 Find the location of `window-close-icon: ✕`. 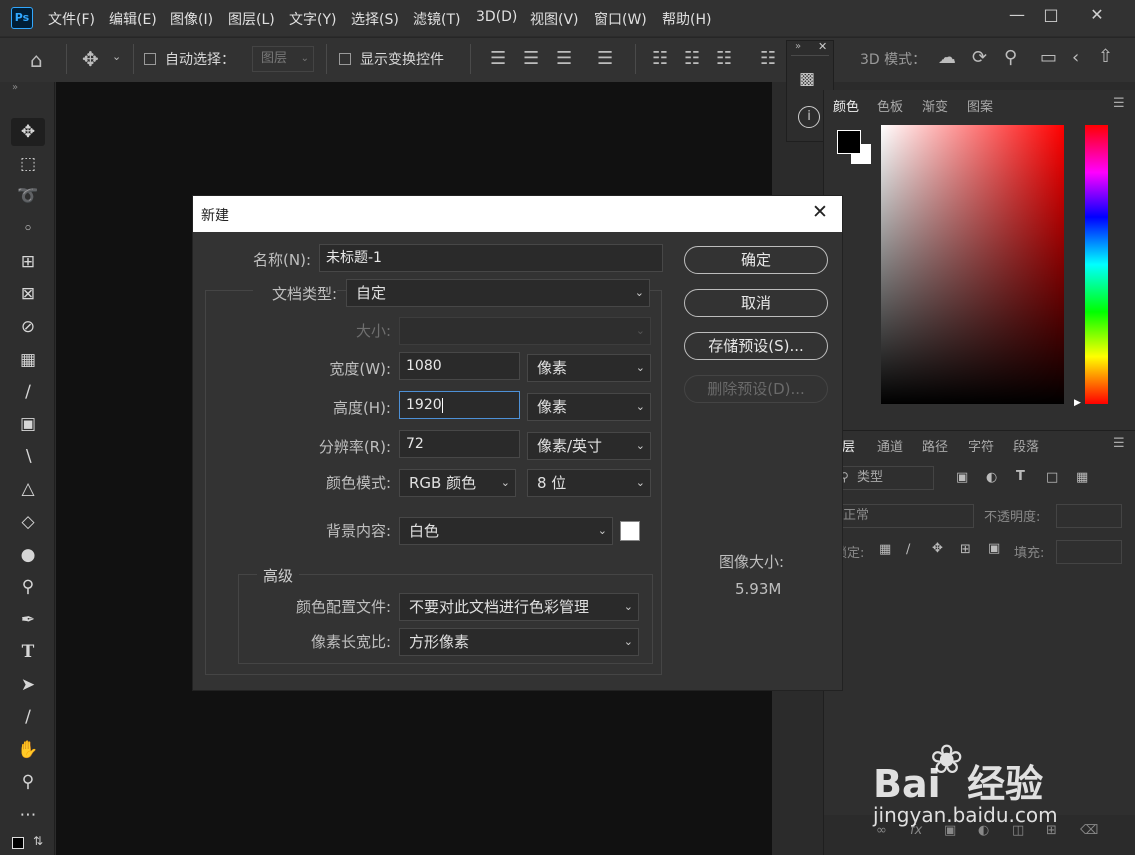

window-close-icon: ✕ is located at coordinates (1097, 15).